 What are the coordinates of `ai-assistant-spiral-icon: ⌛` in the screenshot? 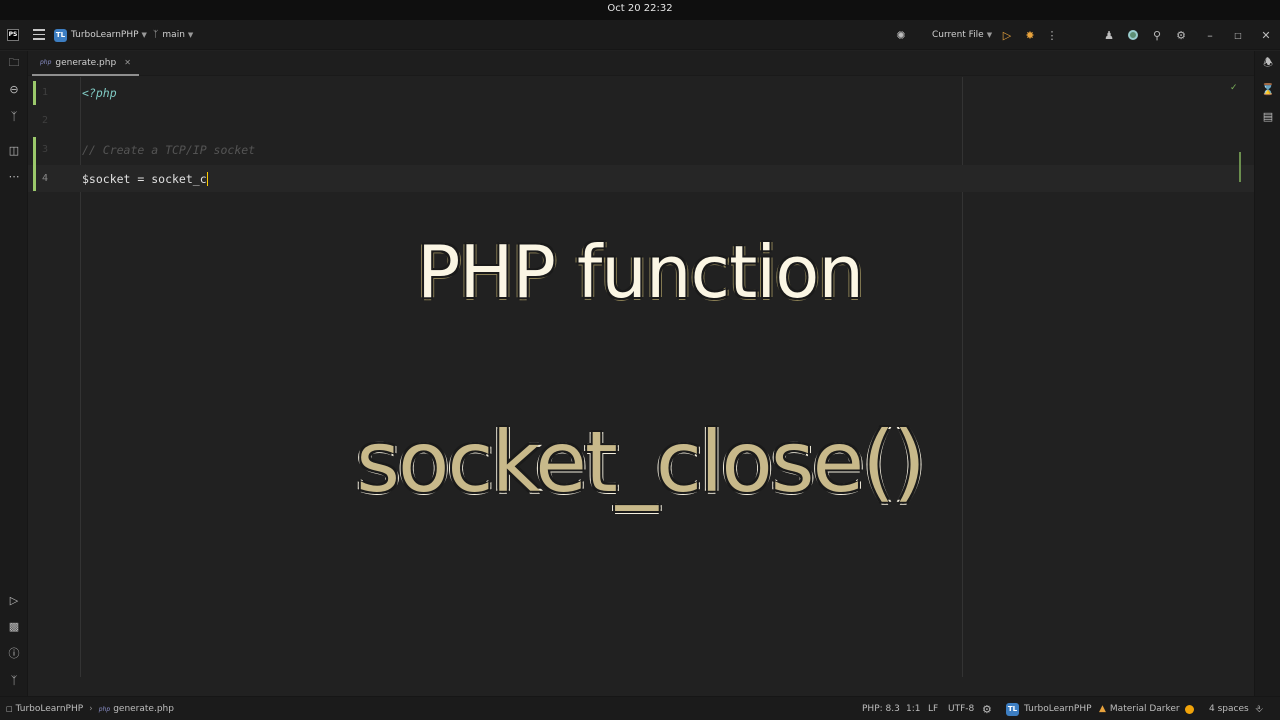 It's located at (1268, 89).